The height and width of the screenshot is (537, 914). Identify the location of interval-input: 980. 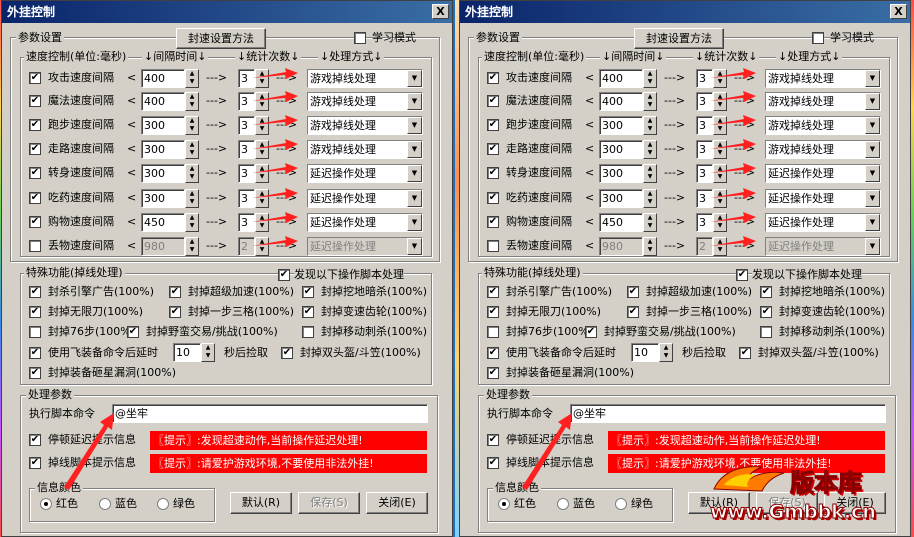
(621, 246).